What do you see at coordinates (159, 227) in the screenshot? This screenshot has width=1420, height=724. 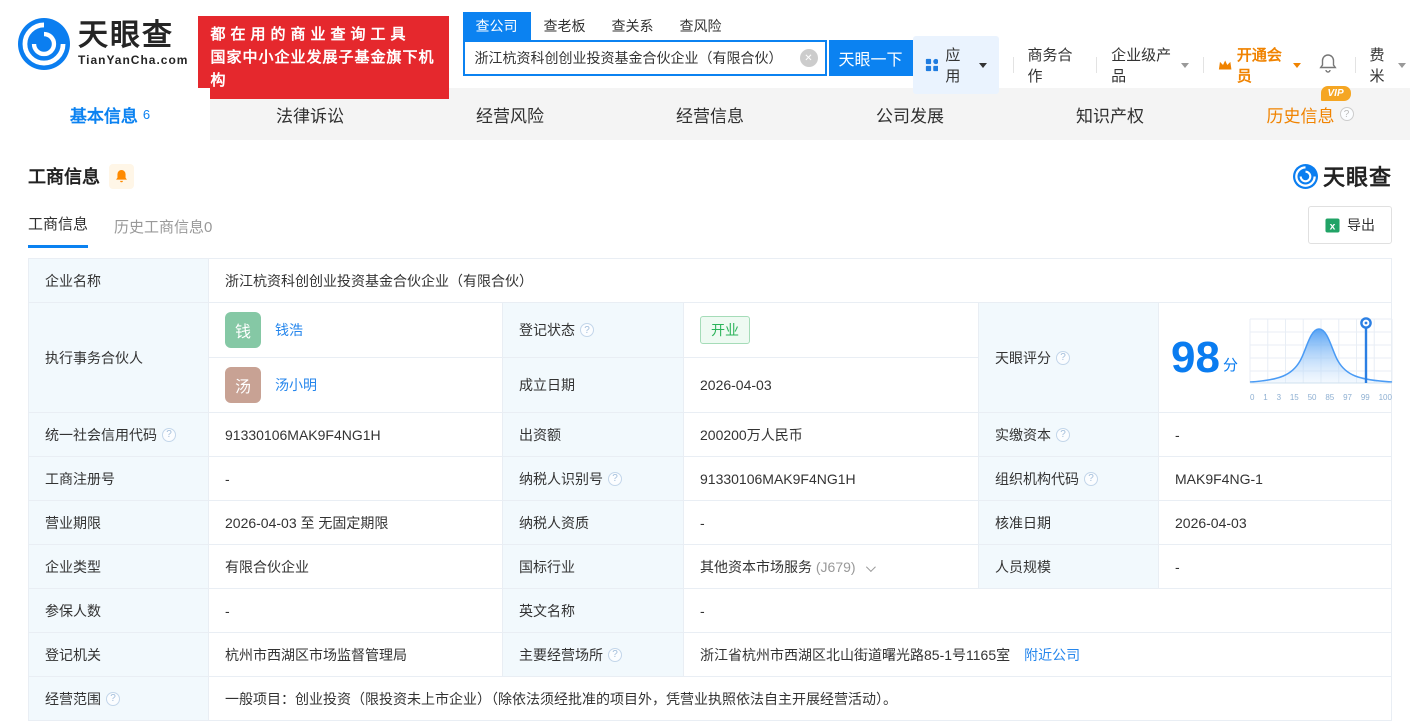 I see `subtab-history-label: 历史工商信息` at bounding box center [159, 227].